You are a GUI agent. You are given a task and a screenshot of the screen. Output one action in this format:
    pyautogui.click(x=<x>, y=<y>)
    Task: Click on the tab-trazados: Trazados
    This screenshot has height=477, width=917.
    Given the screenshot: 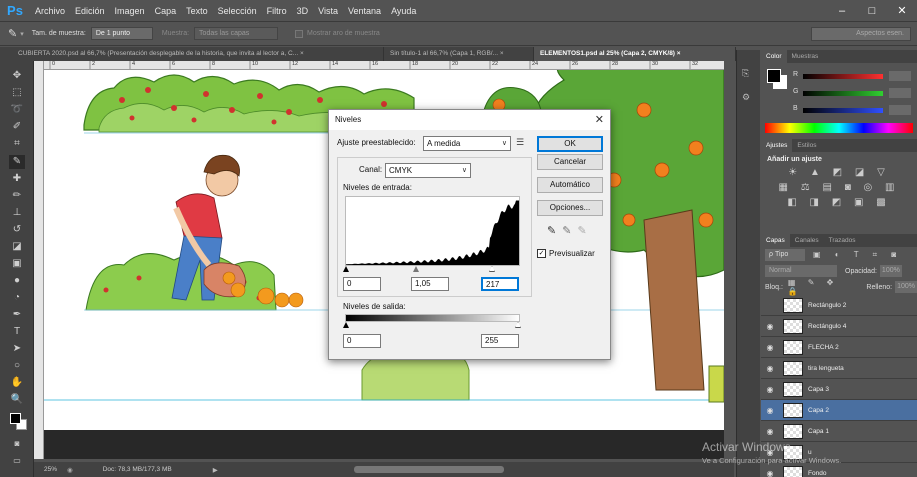 What is the action you would take?
    pyautogui.click(x=842, y=240)
    